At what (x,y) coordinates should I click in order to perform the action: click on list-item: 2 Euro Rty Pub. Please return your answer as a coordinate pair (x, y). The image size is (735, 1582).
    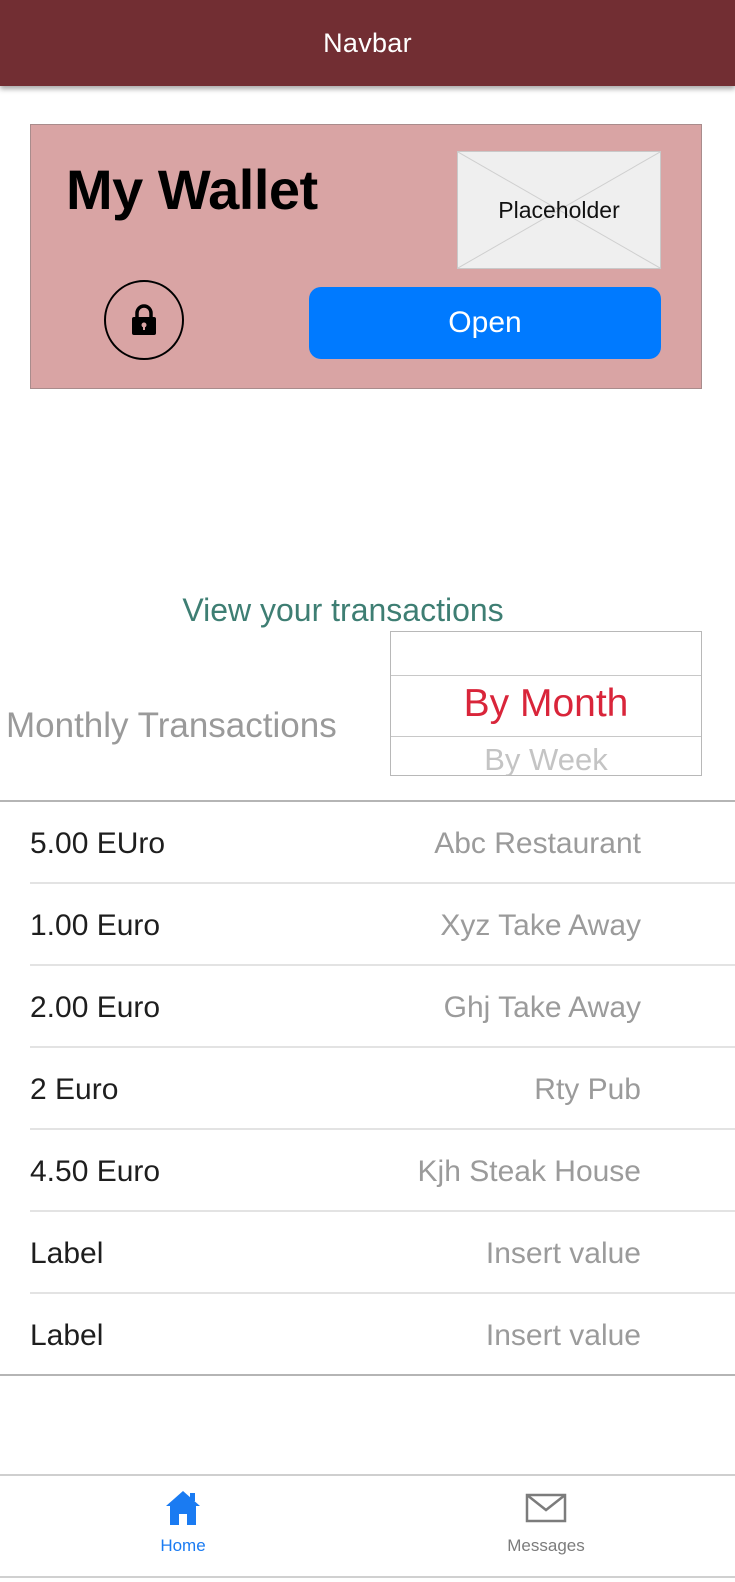
    Looking at the image, I should click on (382, 1089).